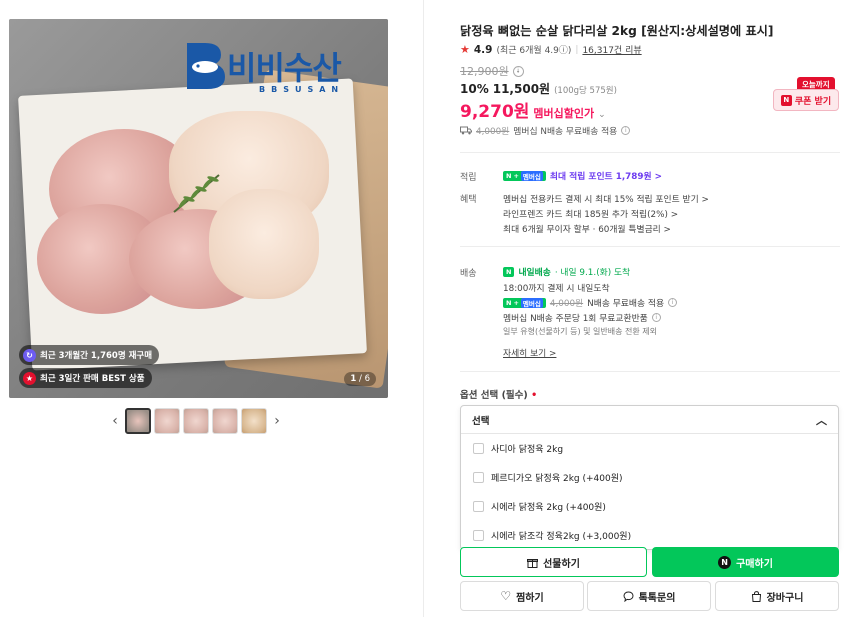 The image size is (850, 617). What do you see at coordinates (481, 421) in the screenshot?
I see `option-selected-value: 선택` at bounding box center [481, 421].